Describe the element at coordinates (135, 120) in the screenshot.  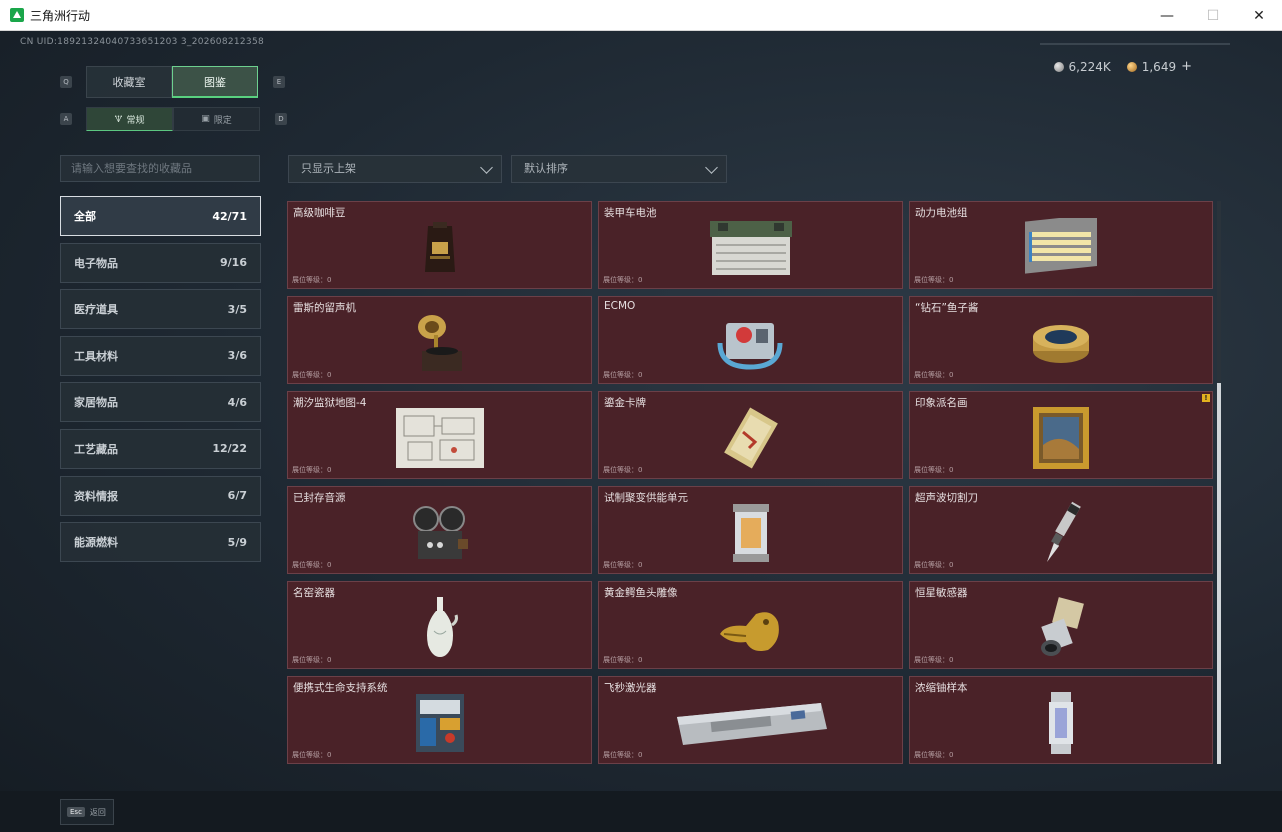
I see `subtab-regular-label: 常规` at that location.